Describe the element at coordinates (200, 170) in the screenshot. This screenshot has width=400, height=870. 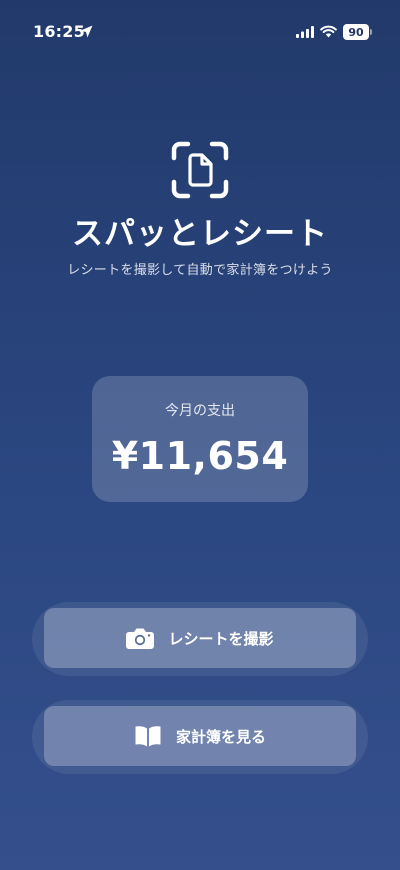
I see `document-scan-icon` at that location.